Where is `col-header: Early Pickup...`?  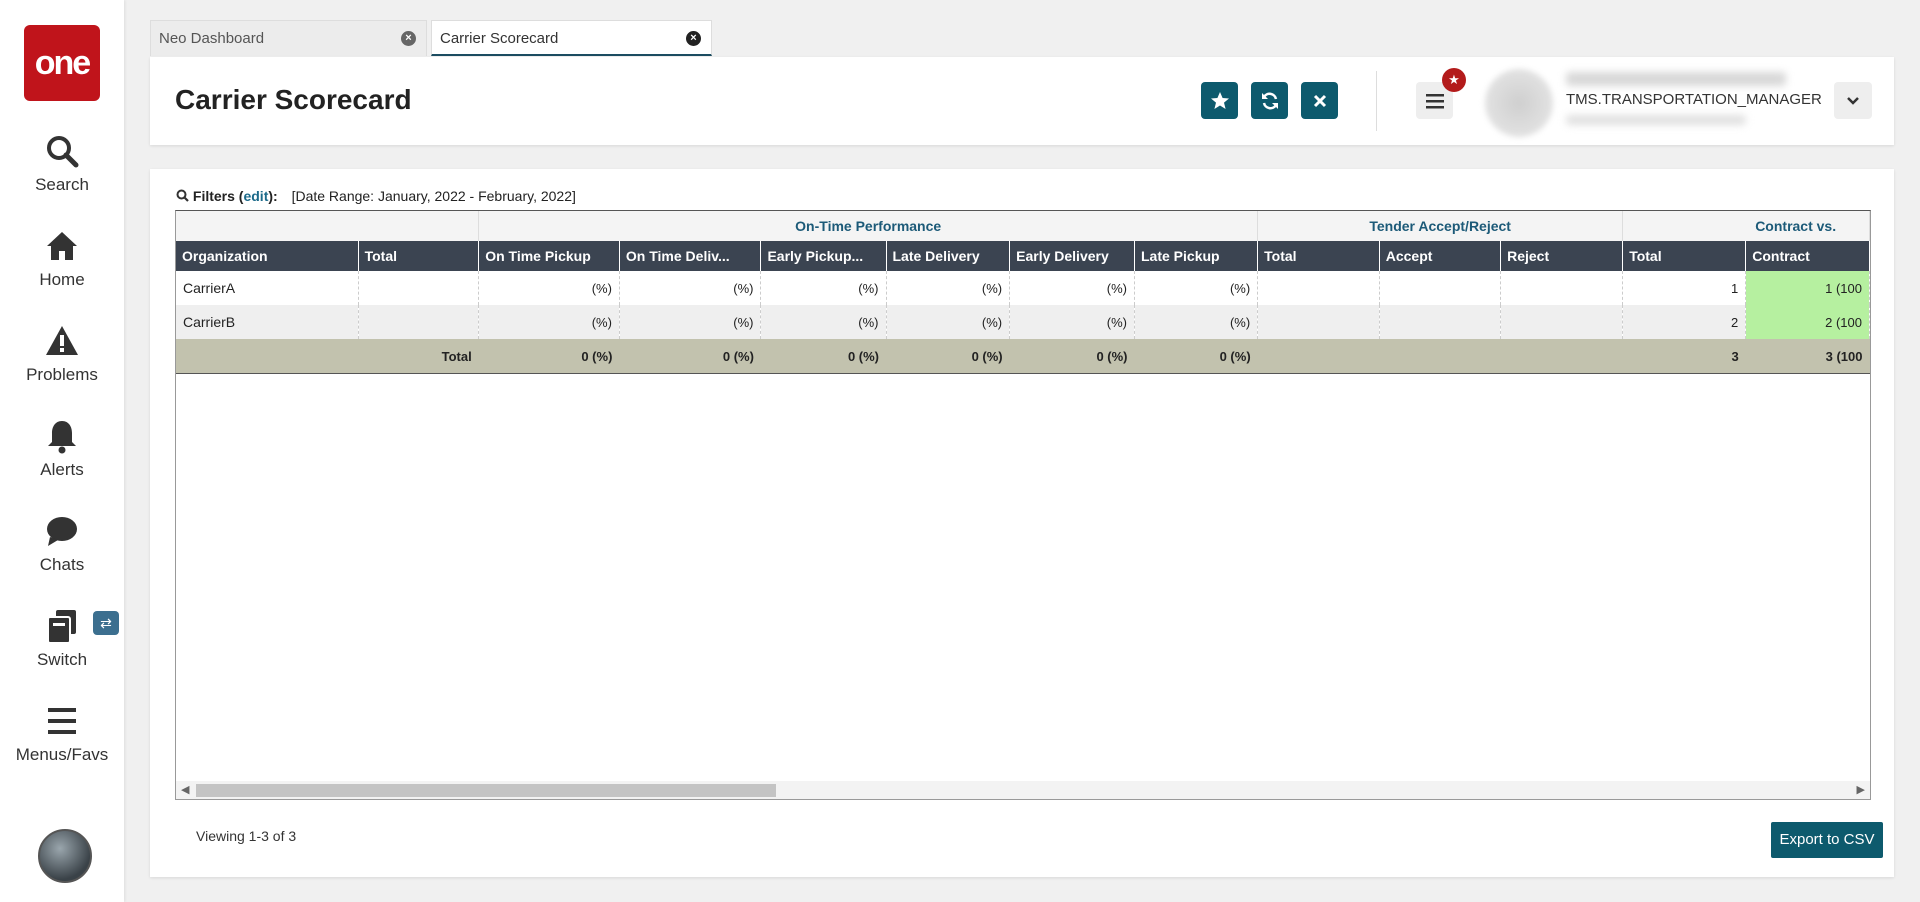 col-header: Early Pickup... is located at coordinates (823, 256).